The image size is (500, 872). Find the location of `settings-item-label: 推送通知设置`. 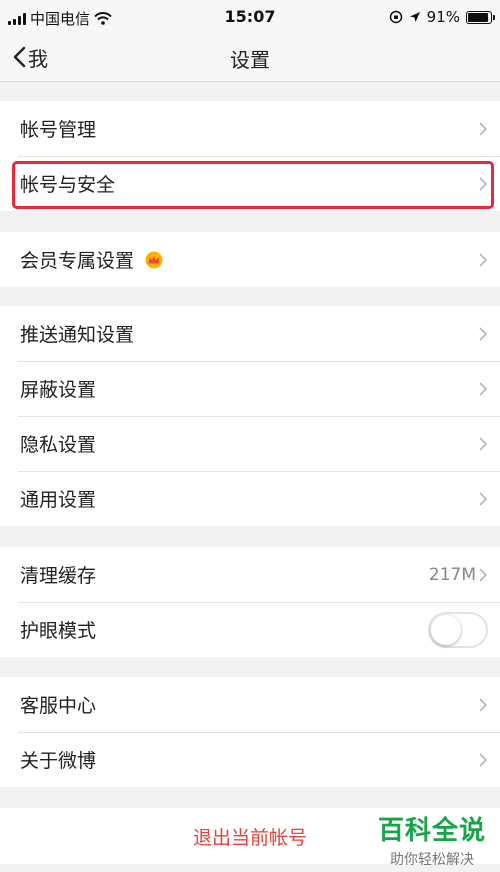

settings-item-label: 推送通知设置 is located at coordinates (77, 335).